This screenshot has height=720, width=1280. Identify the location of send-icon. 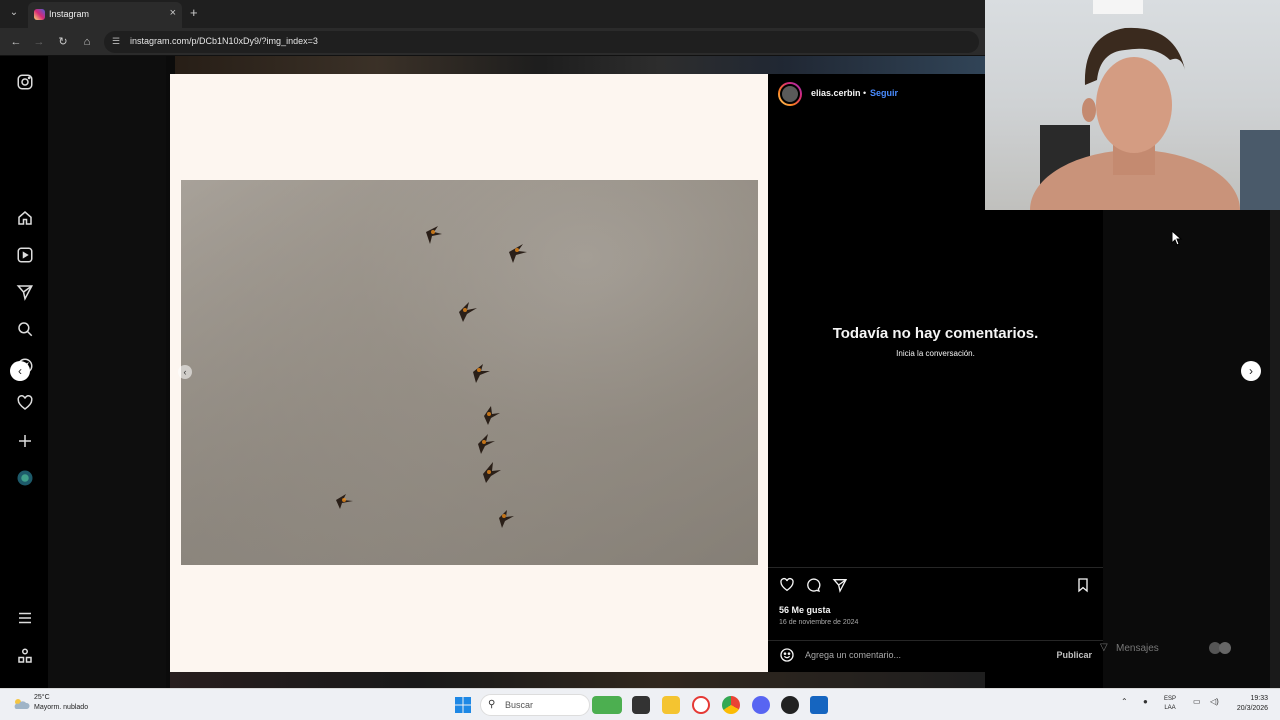
(25, 292).